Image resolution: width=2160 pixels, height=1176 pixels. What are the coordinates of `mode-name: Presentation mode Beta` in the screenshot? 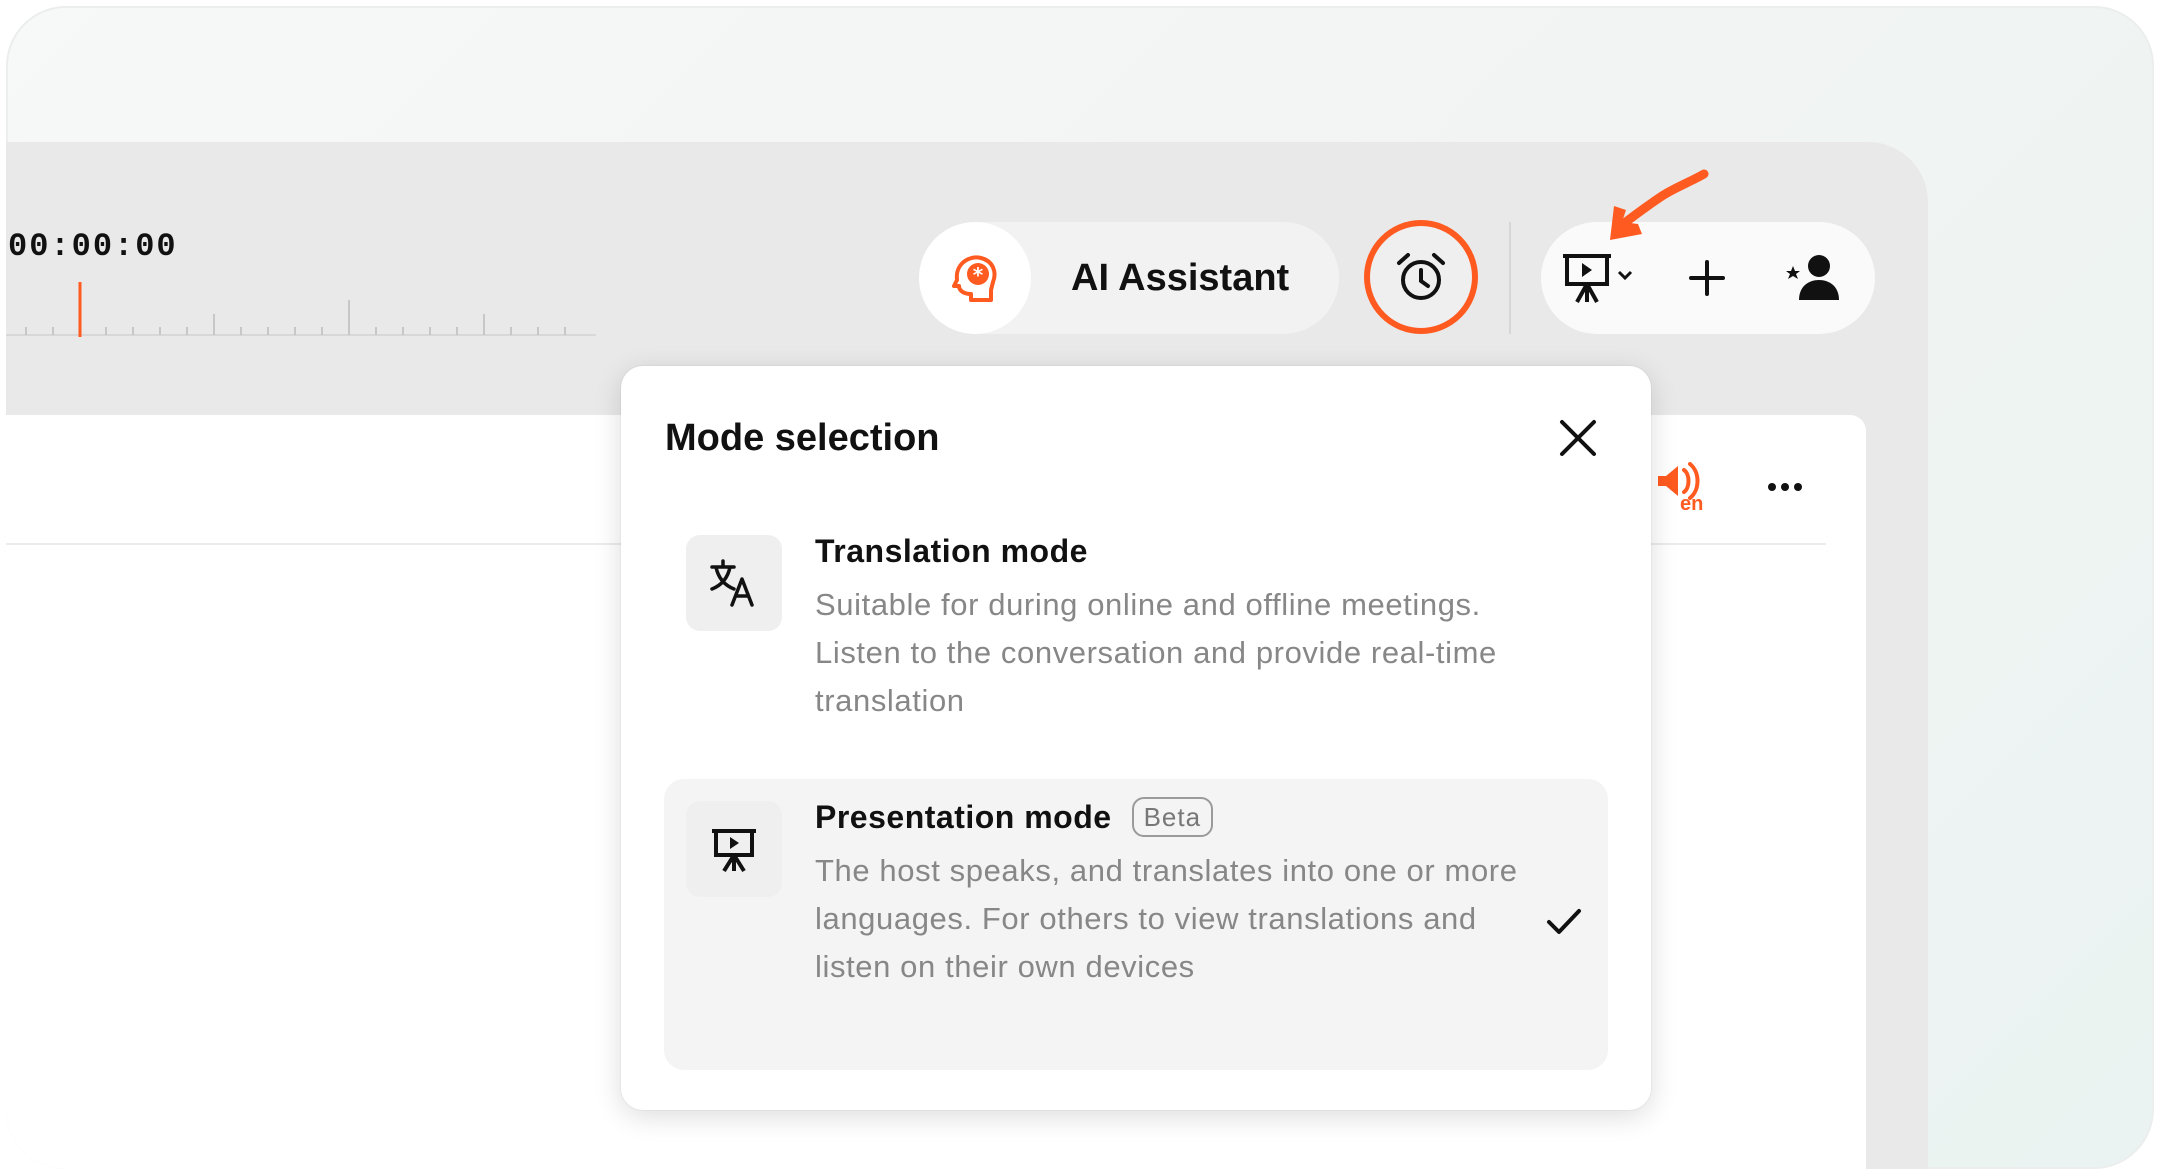 It's located at (1014, 818).